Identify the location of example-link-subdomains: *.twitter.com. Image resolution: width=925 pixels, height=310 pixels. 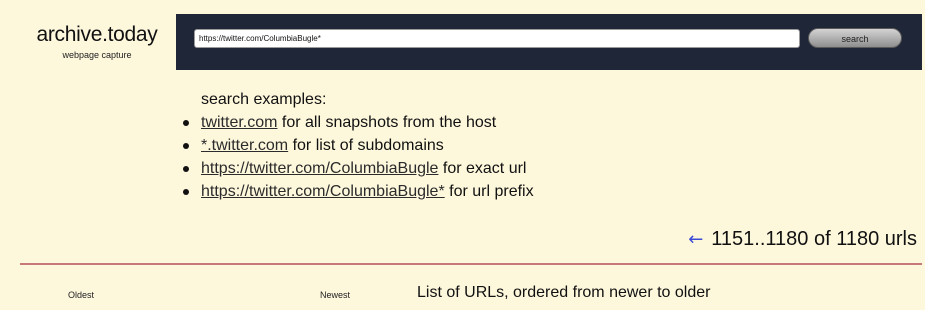
(244, 145).